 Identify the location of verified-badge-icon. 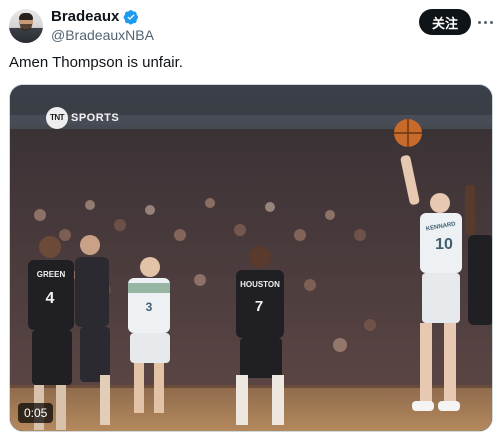
(131, 17).